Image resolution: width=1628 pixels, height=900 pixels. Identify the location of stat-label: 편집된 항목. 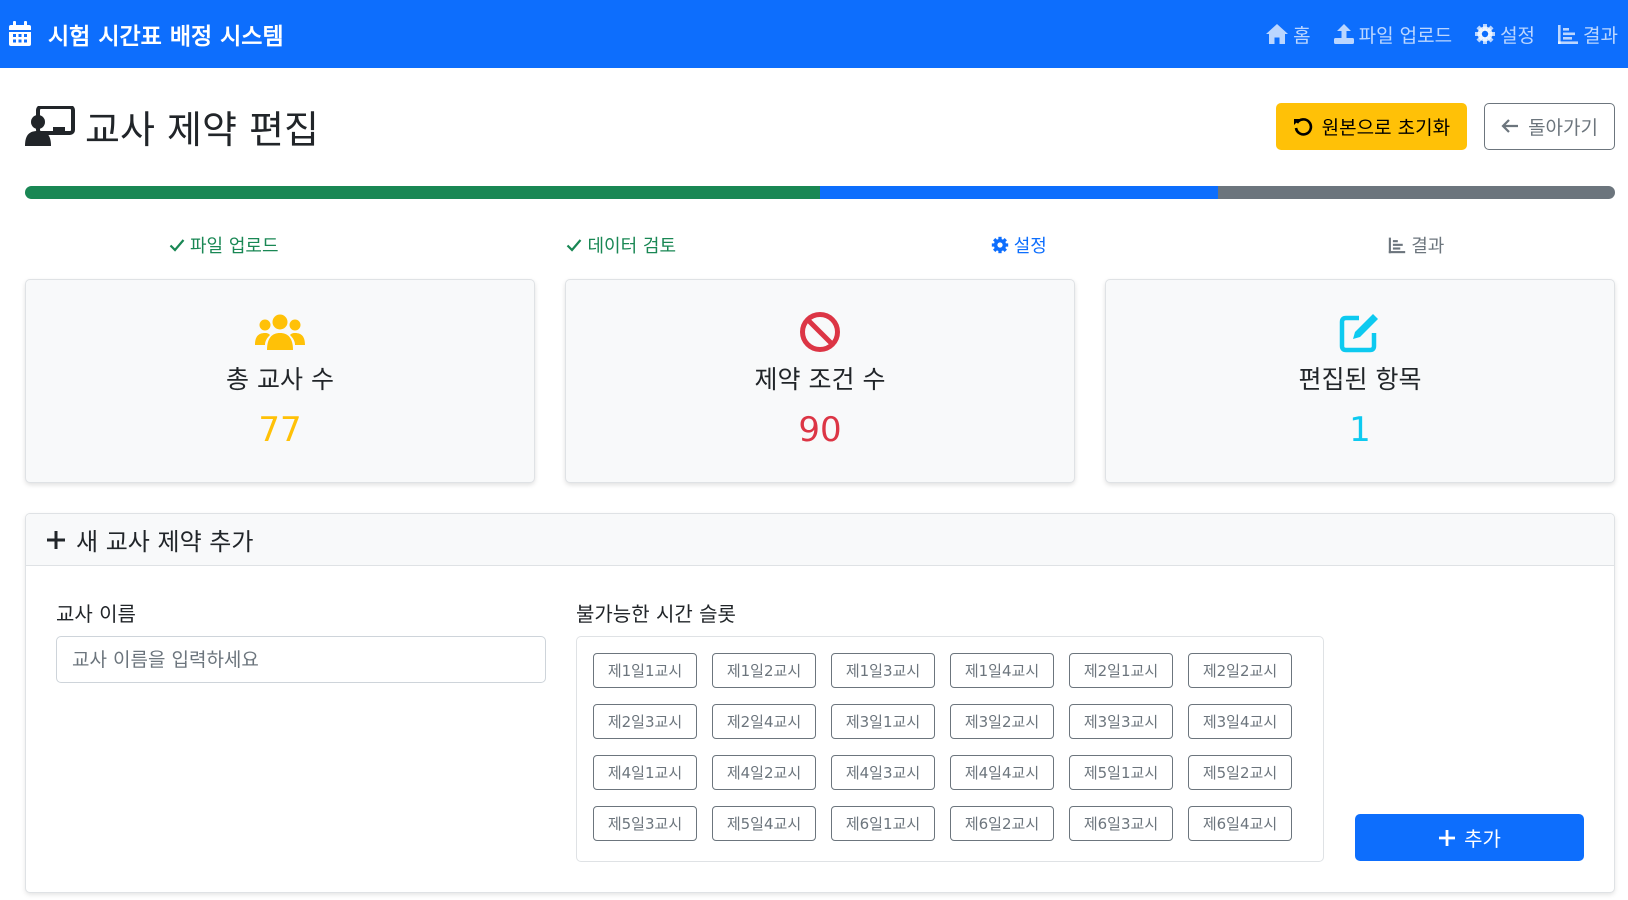
(1360, 379).